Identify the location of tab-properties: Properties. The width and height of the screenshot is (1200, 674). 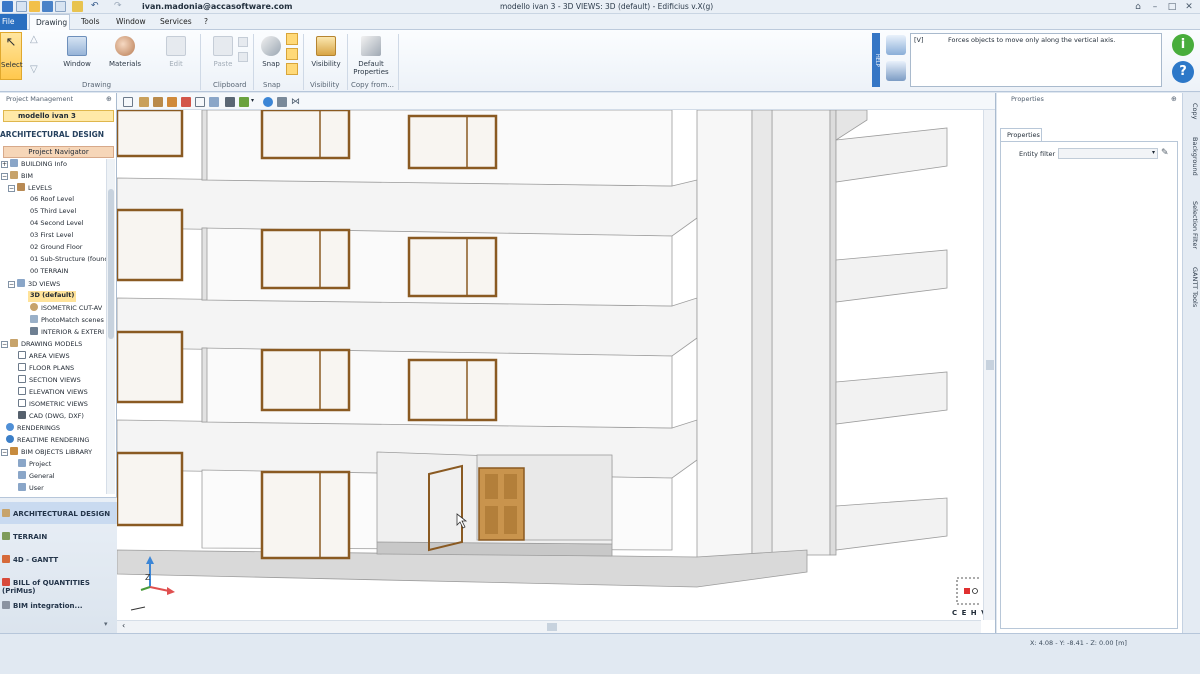
(1021, 134).